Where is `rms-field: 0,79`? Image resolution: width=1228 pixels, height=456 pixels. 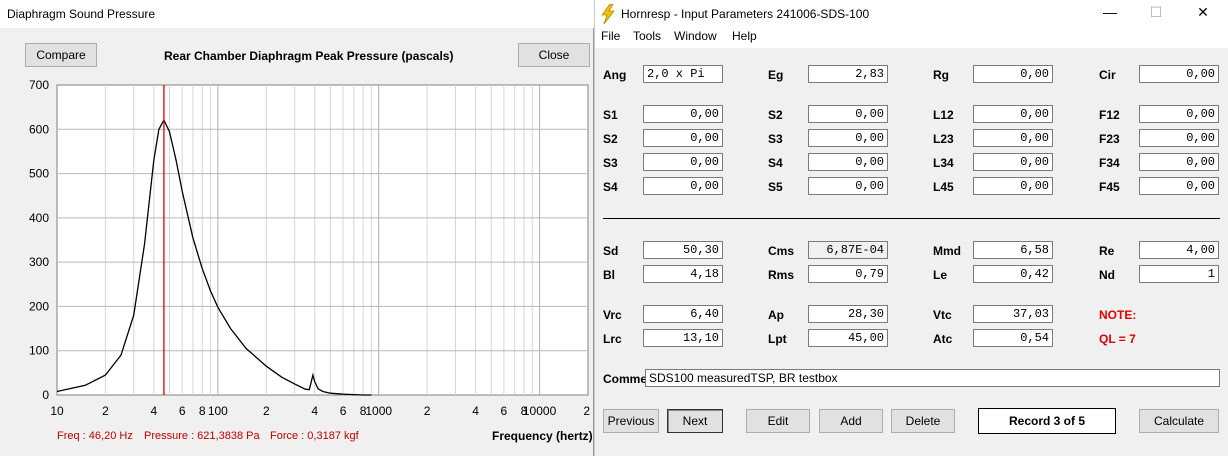 rms-field: 0,79 is located at coordinates (848, 274).